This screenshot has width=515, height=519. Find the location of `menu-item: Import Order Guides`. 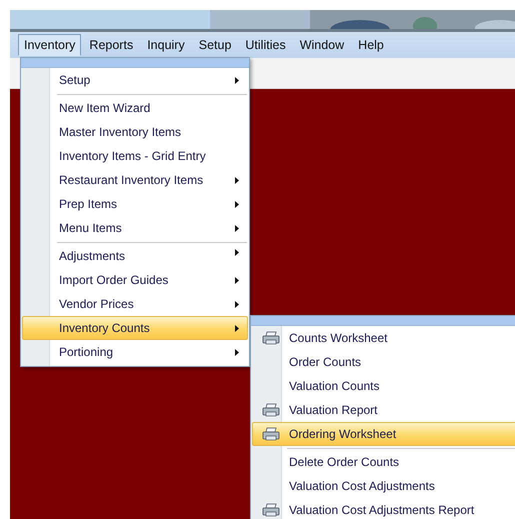

menu-item: Import Order Guides is located at coordinates (135, 280).